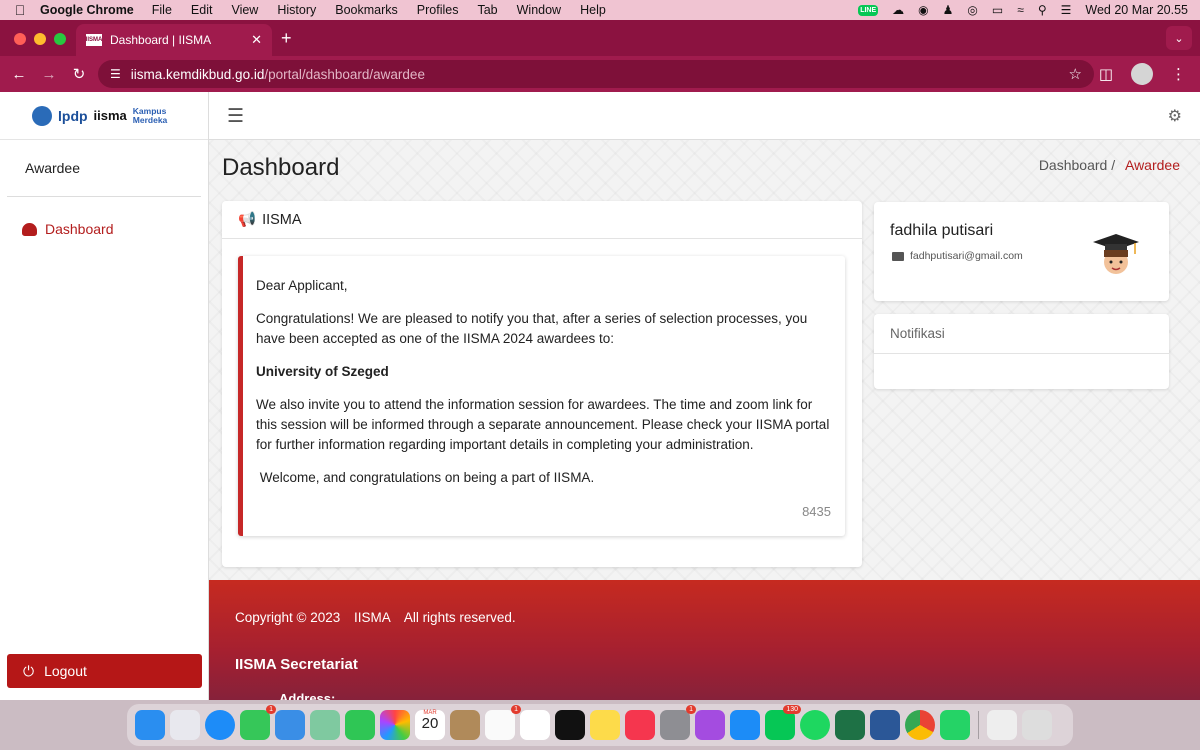 Image resolution: width=1200 pixels, height=750 pixels. What do you see at coordinates (325, 725) in the screenshot?
I see `maps-icon` at bounding box center [325, 725].